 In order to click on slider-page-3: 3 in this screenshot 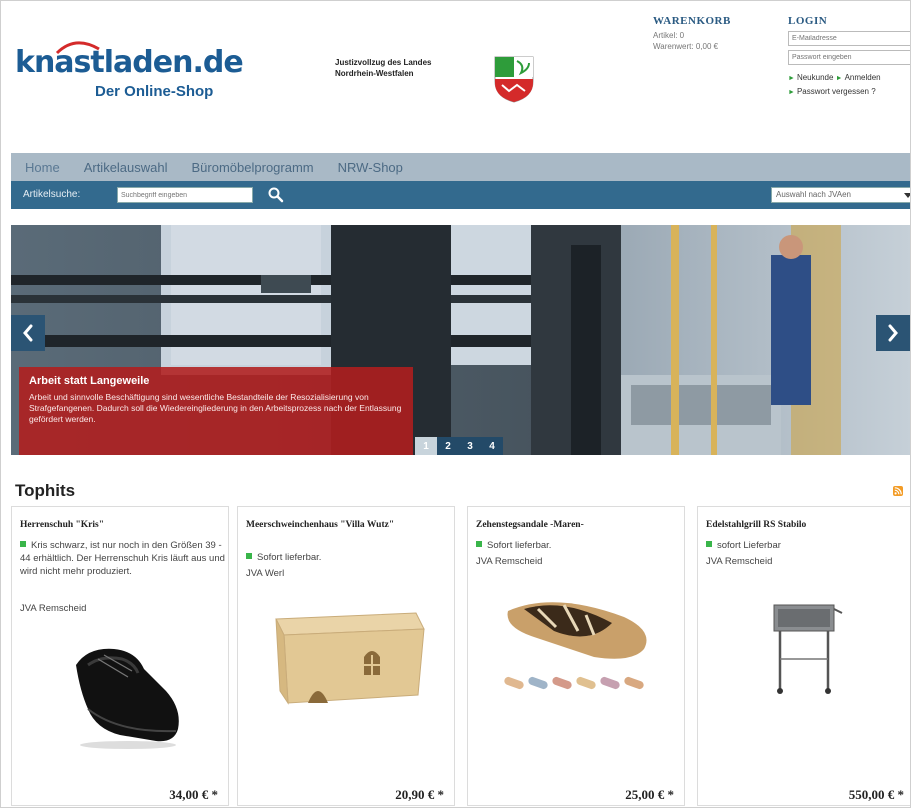, I will do `click(470, 446)`.